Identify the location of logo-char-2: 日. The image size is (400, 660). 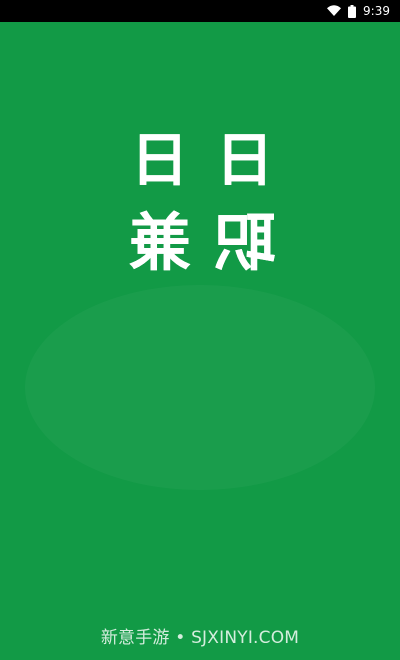
(245, 160).